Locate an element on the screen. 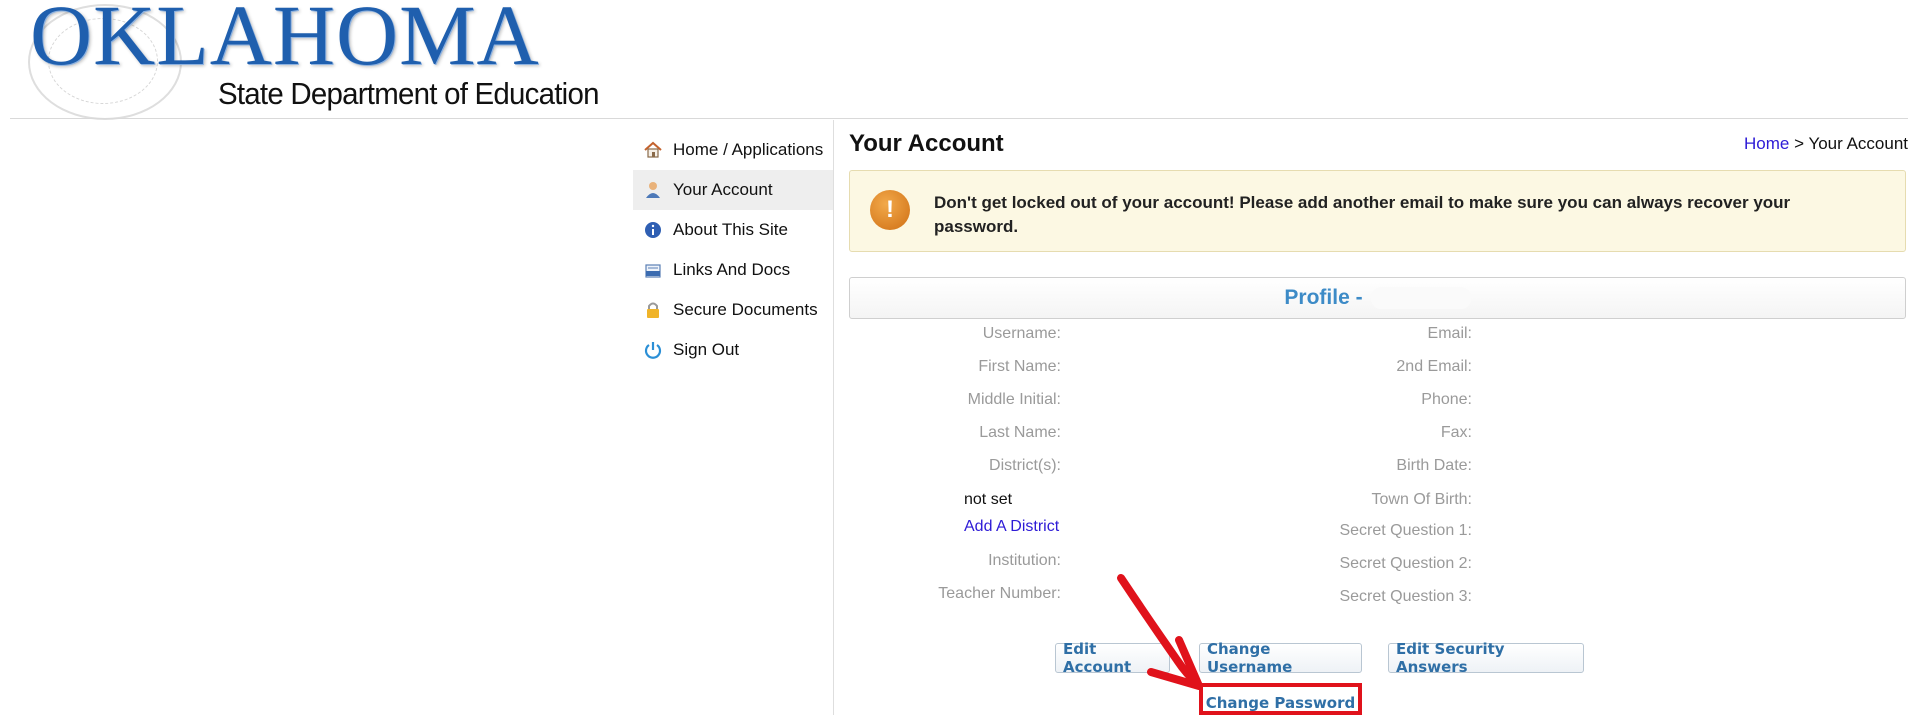 This screenshot has width=1908, height=717. breadcrumb-home-link: Home is located at coordinates (1766, 143).